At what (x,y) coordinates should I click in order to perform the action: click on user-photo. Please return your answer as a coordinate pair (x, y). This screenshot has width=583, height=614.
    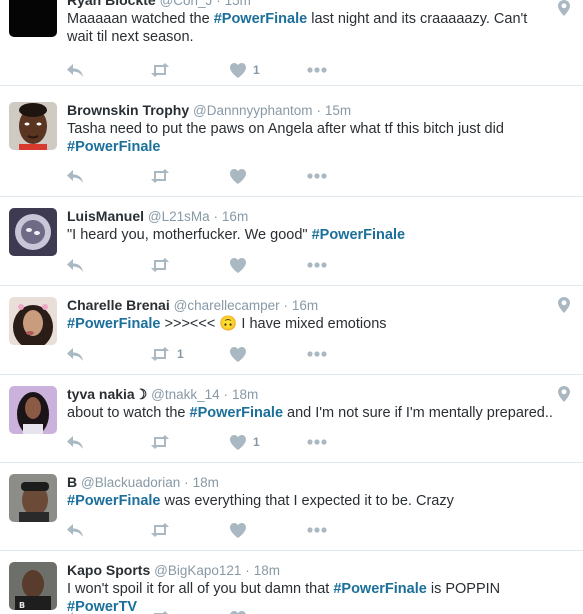
    Looking at the image, I should click on (33, 232).